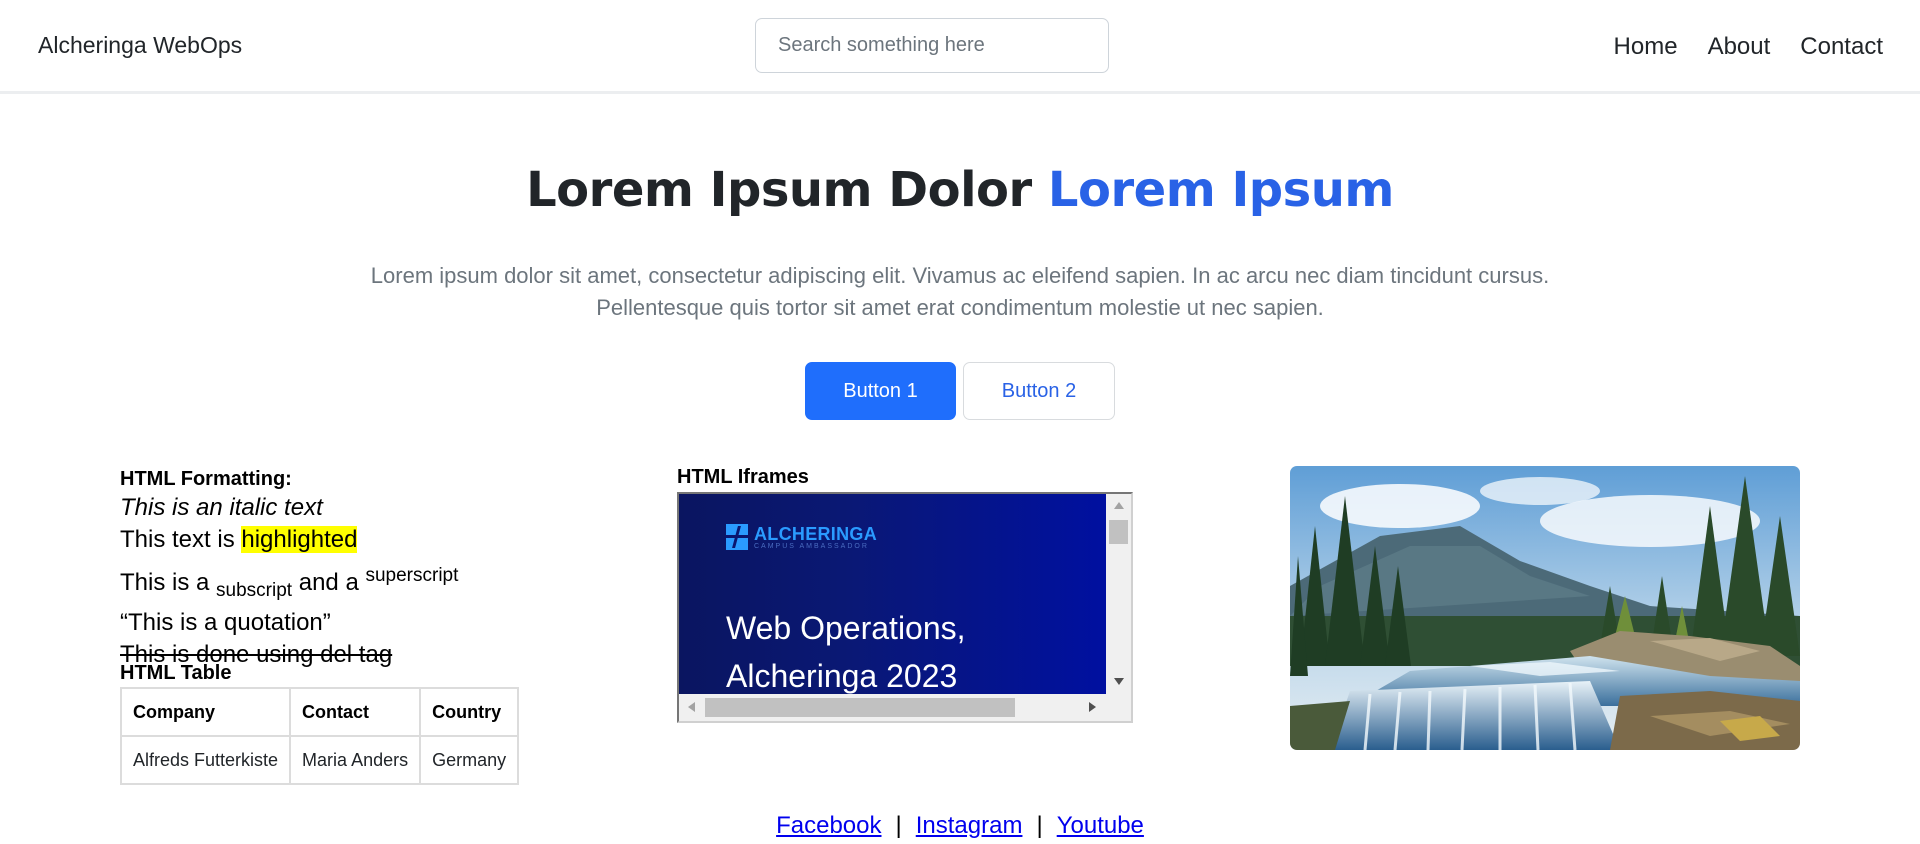 The height and width of the screenshot is (844, 1920). Describe the element at coordinates (355, 712) in the screenshot. I see `table-header-contact: Contact` at that location.